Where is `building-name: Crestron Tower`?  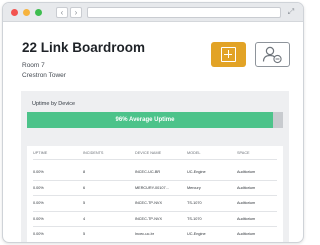 building-name: Crestron Tower is located at coordinates (44, 75).